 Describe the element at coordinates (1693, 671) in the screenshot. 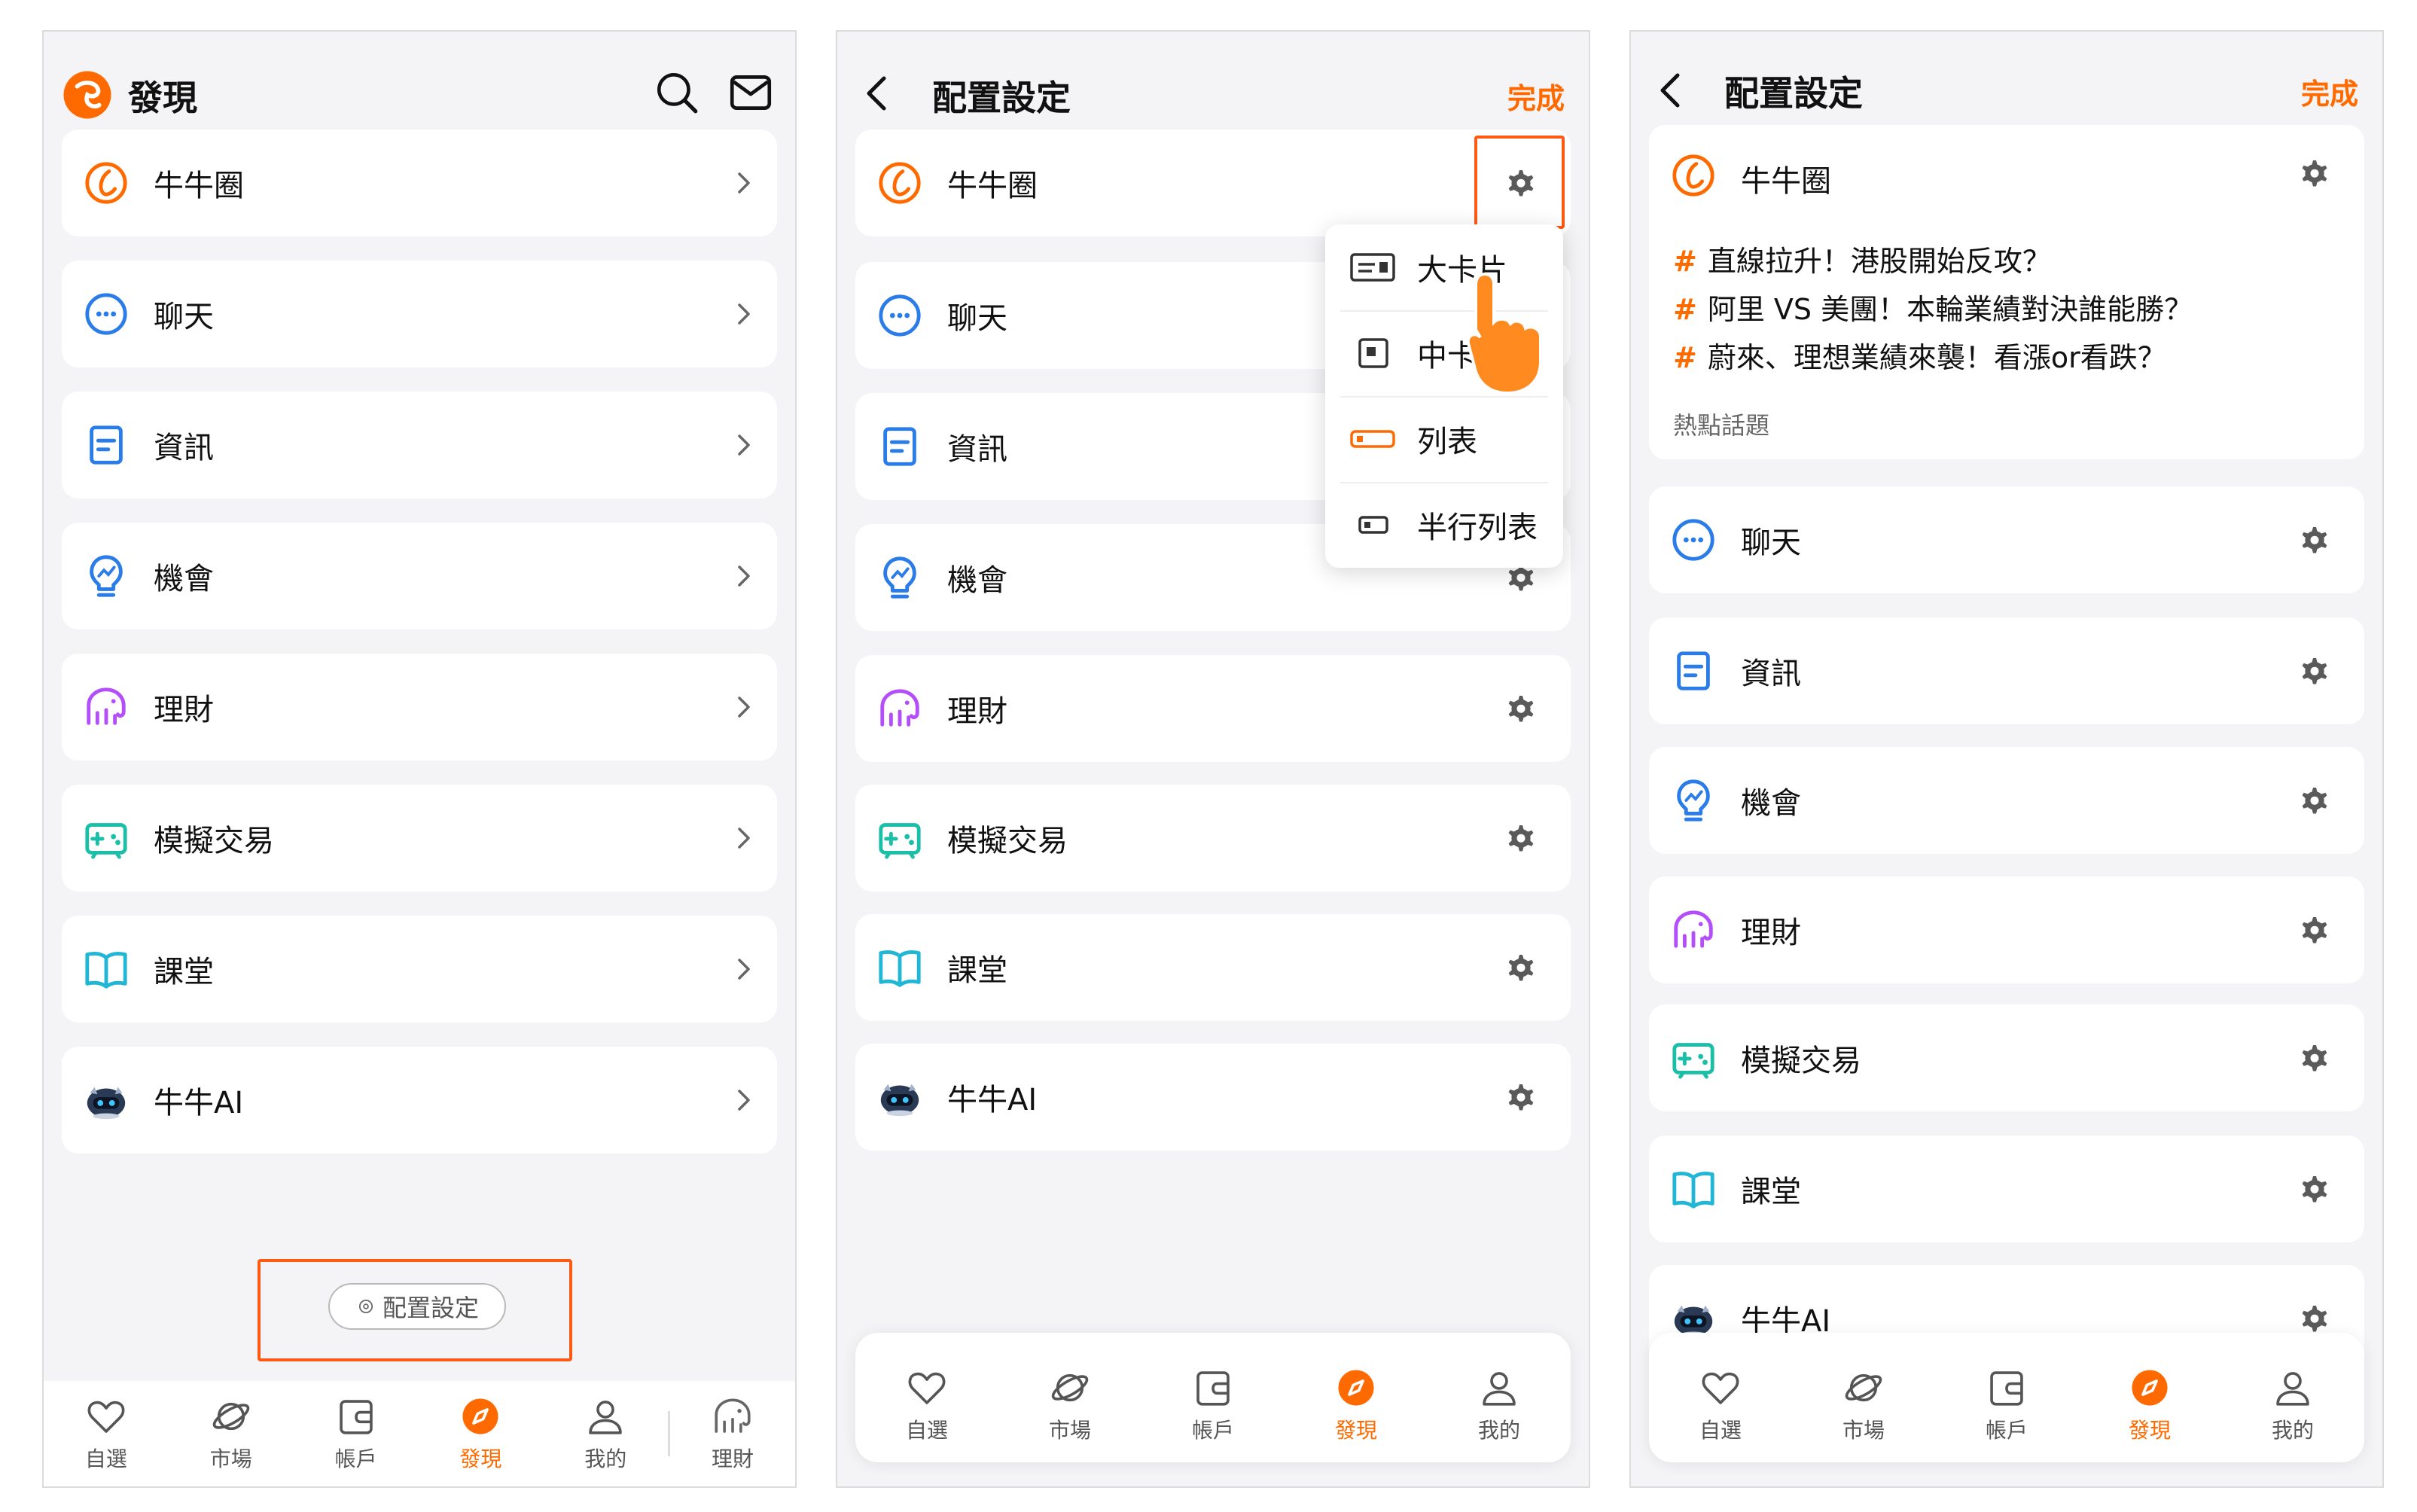

I see `news-icon` at that location.